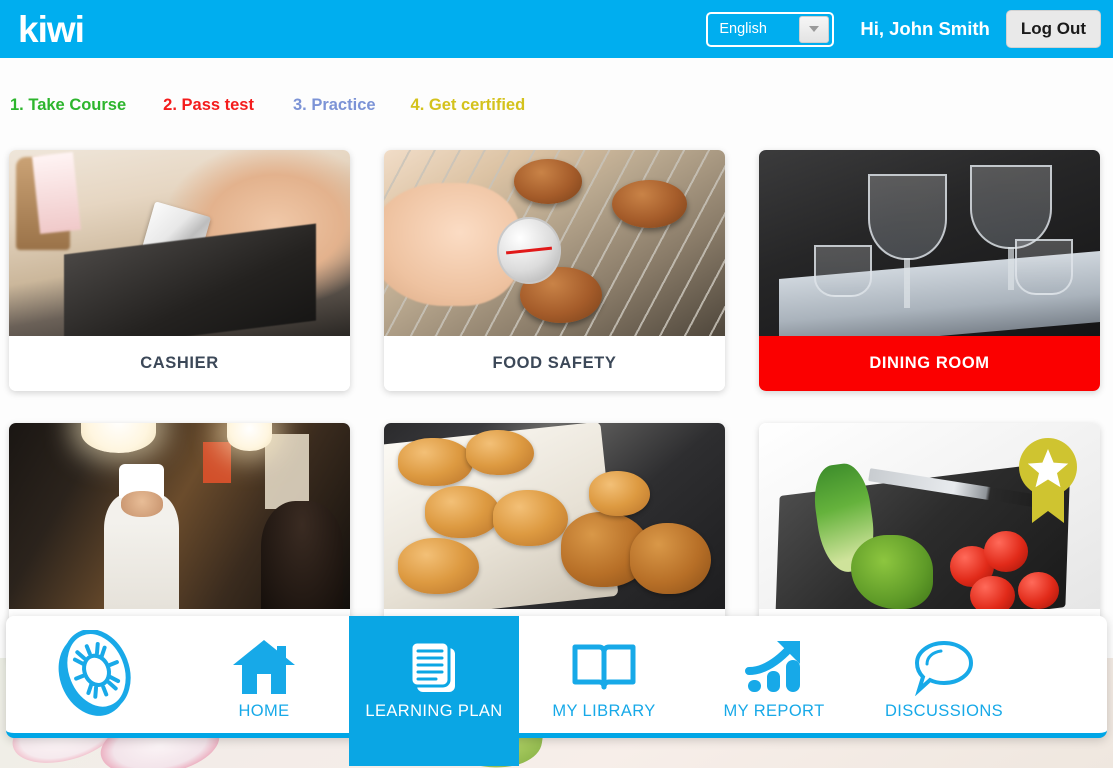  What do you see at coordinates (334, 105) in the screenshot?
I see `step-practice: 3. Practice` at bounding box center [334, 105].